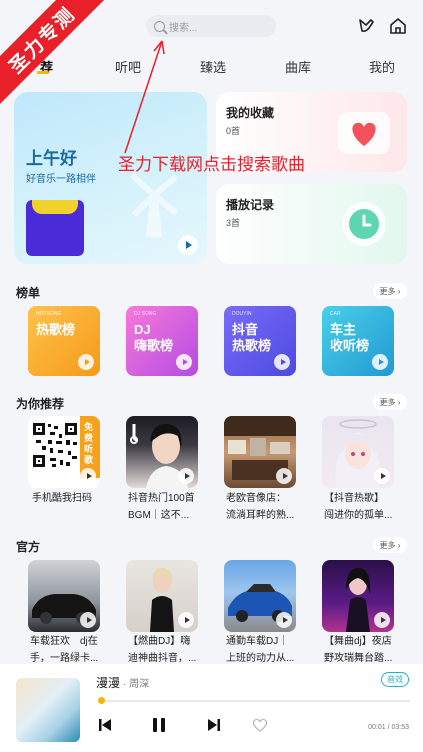  I want to click on home-icon, so click(398, 26).